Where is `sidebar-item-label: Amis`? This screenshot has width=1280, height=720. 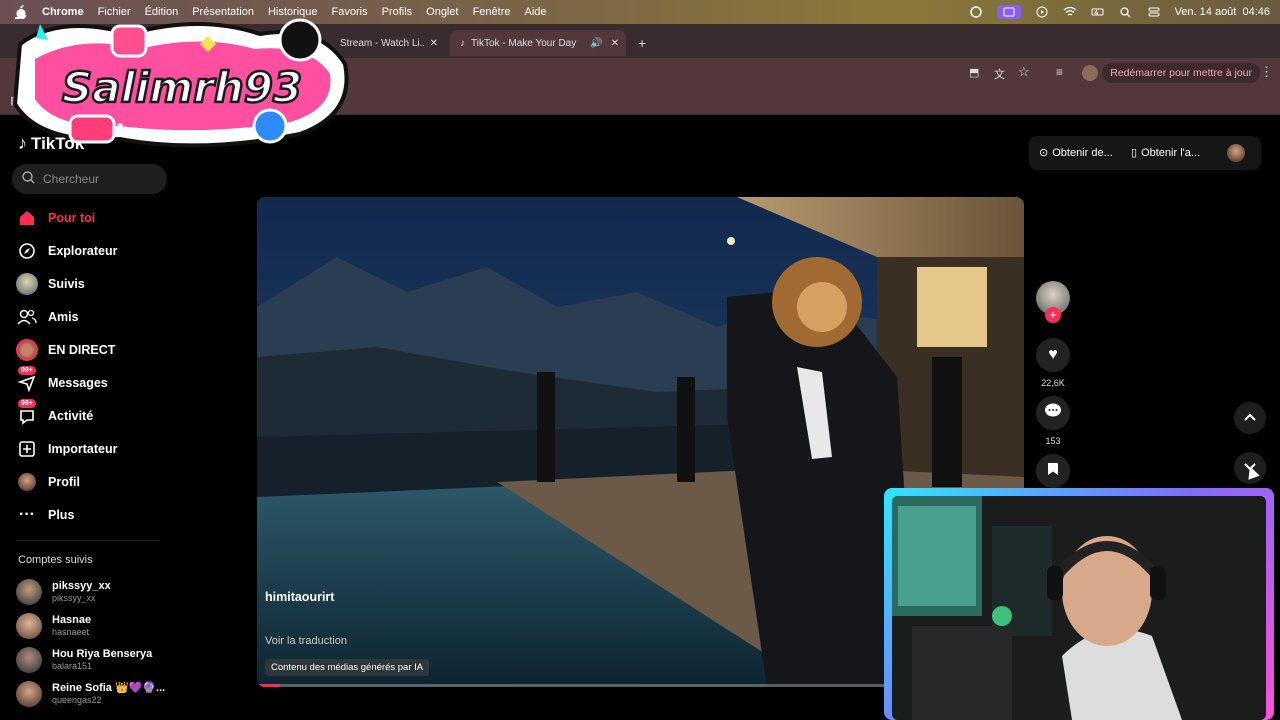
sidebar-item-label: Amis is located at coordinates (63, 317).